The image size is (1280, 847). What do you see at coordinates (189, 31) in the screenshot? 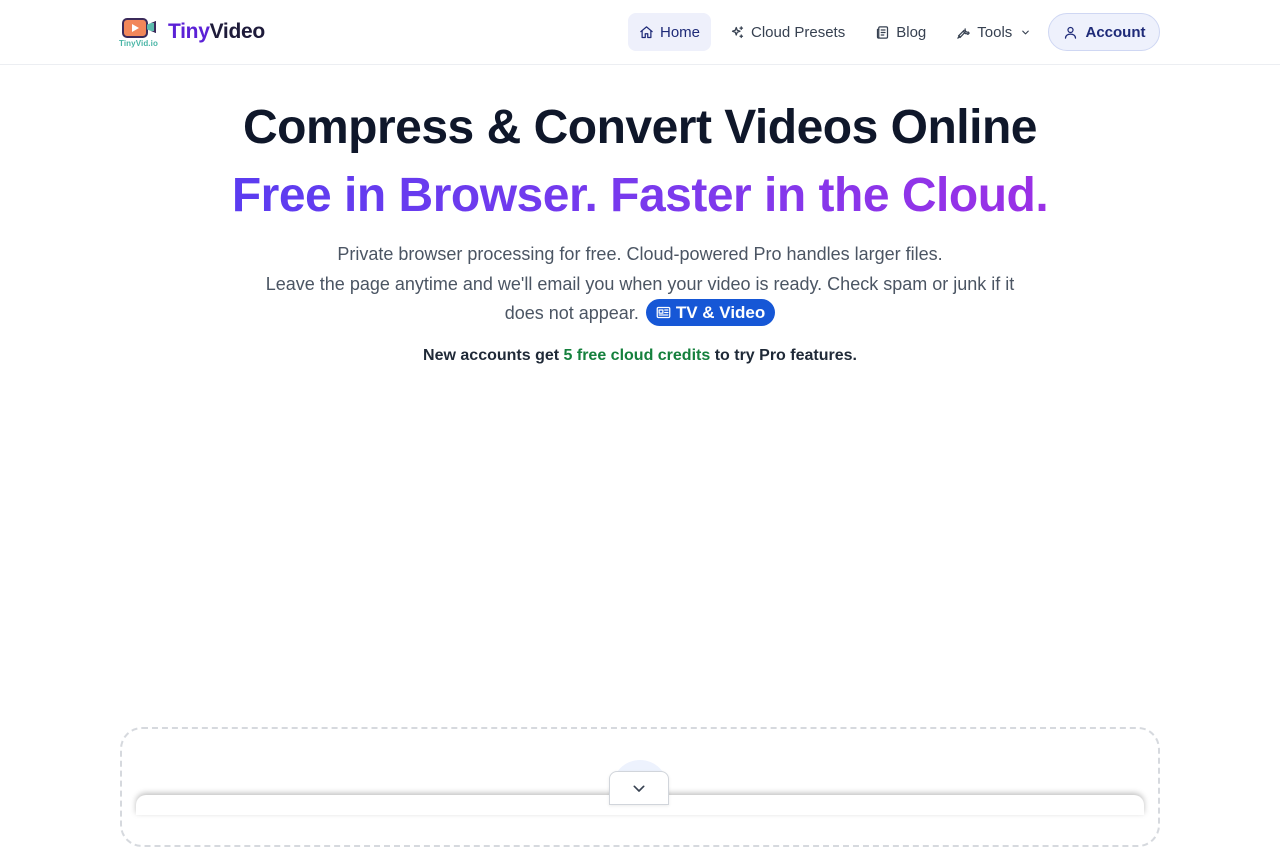
I see `brand-name-part1: Tiny` at bounding box center [189, 31].